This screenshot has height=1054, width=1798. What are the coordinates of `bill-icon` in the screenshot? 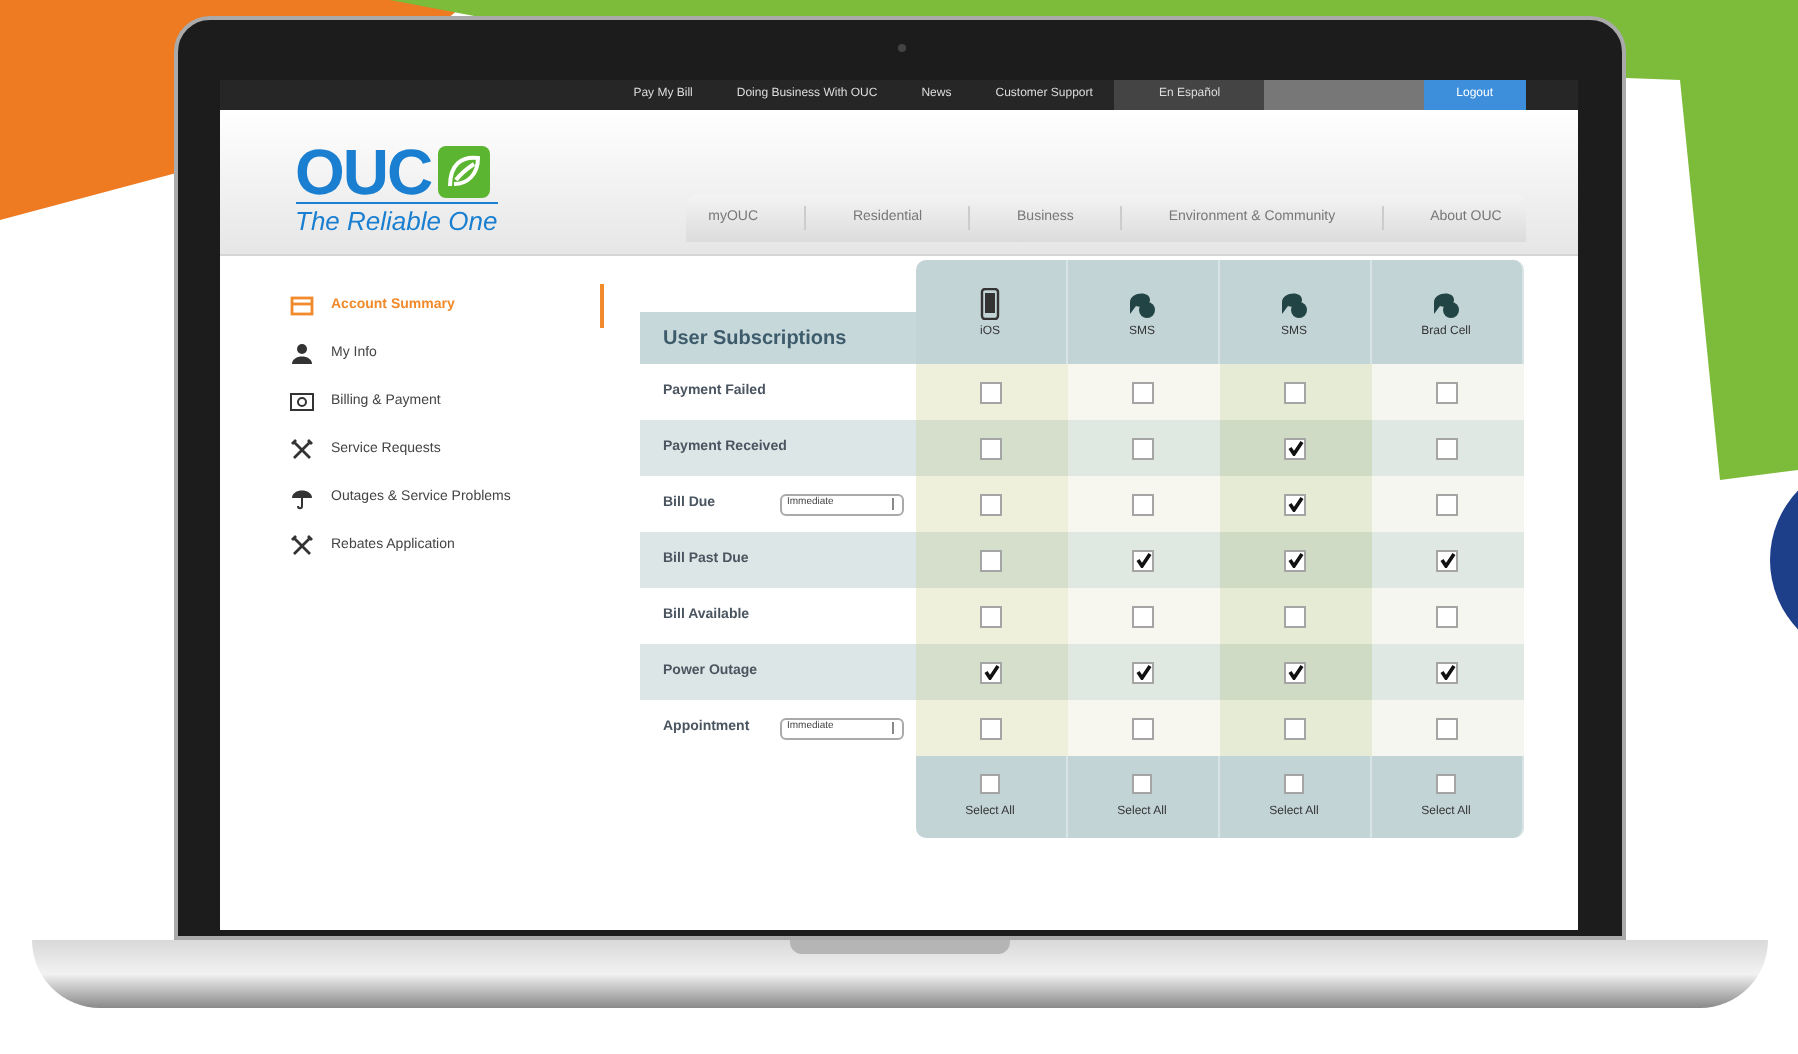 It's located at (301, 402).